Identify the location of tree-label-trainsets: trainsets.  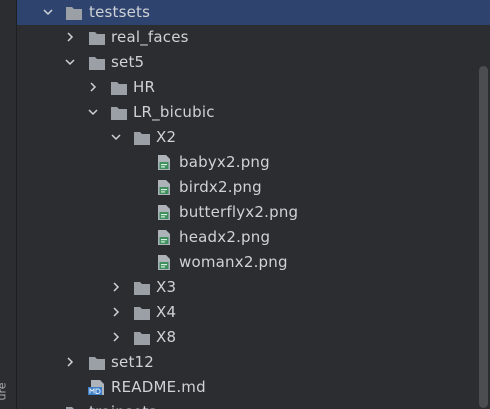
(122, 404).